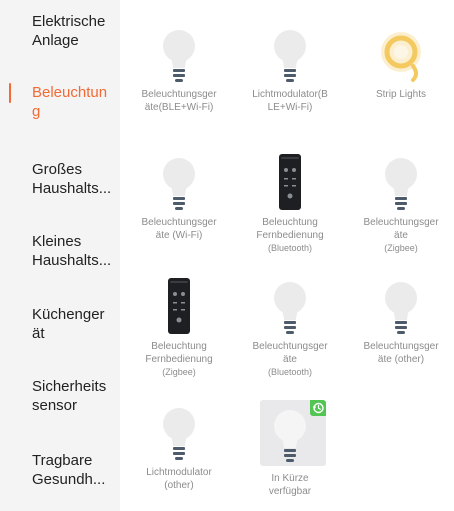  Describe the element at coordinates (290, 454) in the screenshot. I see `device-tile-coming-soon: In Kürze verfügbar` at that location.